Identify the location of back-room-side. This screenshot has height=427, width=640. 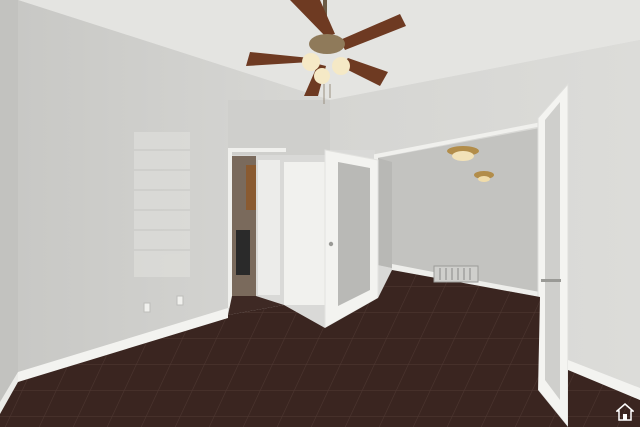
(385, 213).